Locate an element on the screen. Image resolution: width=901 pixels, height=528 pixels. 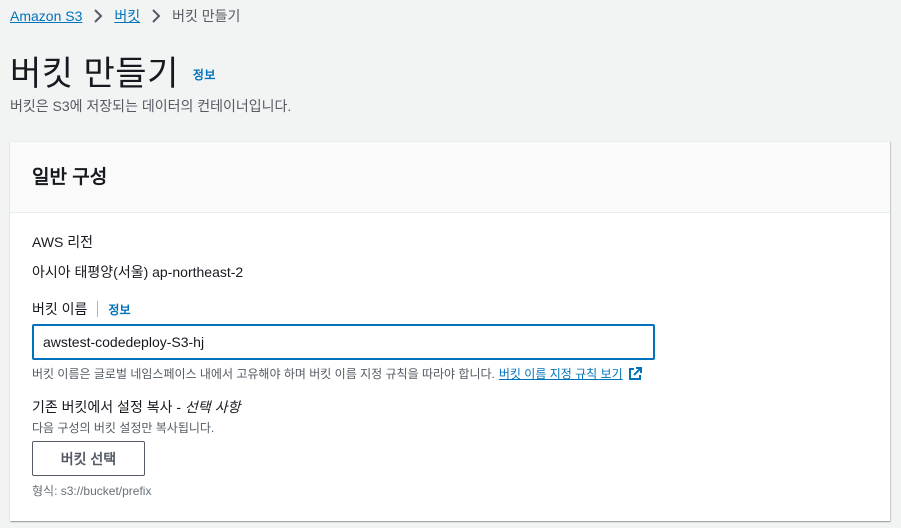
breadcrumb: Amazon S3 버킷 버킷 만들기 is located at coordinates (125, 16).